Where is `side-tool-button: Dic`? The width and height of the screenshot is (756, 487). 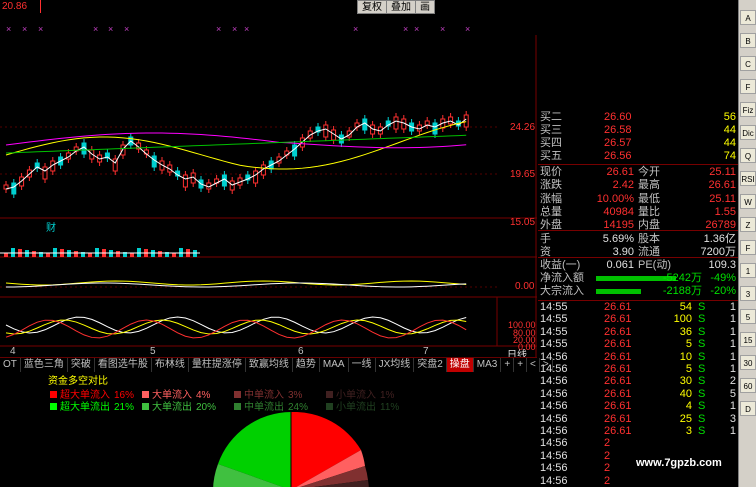
side-tool-button: Dic is located at coordinates (748, 132).